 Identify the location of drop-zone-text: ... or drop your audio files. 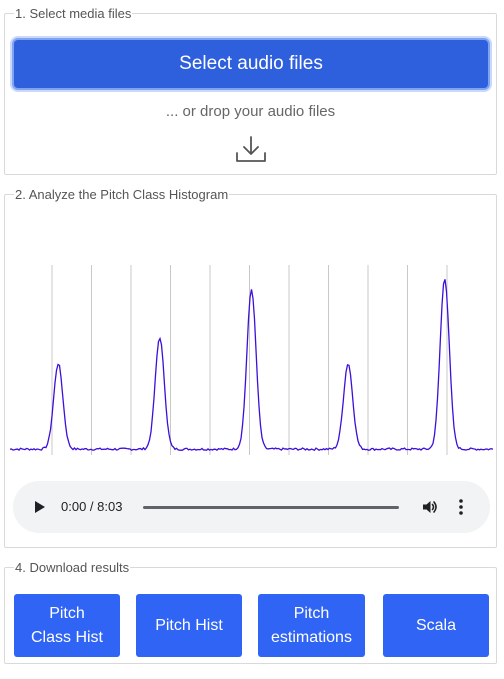
(250, 111).